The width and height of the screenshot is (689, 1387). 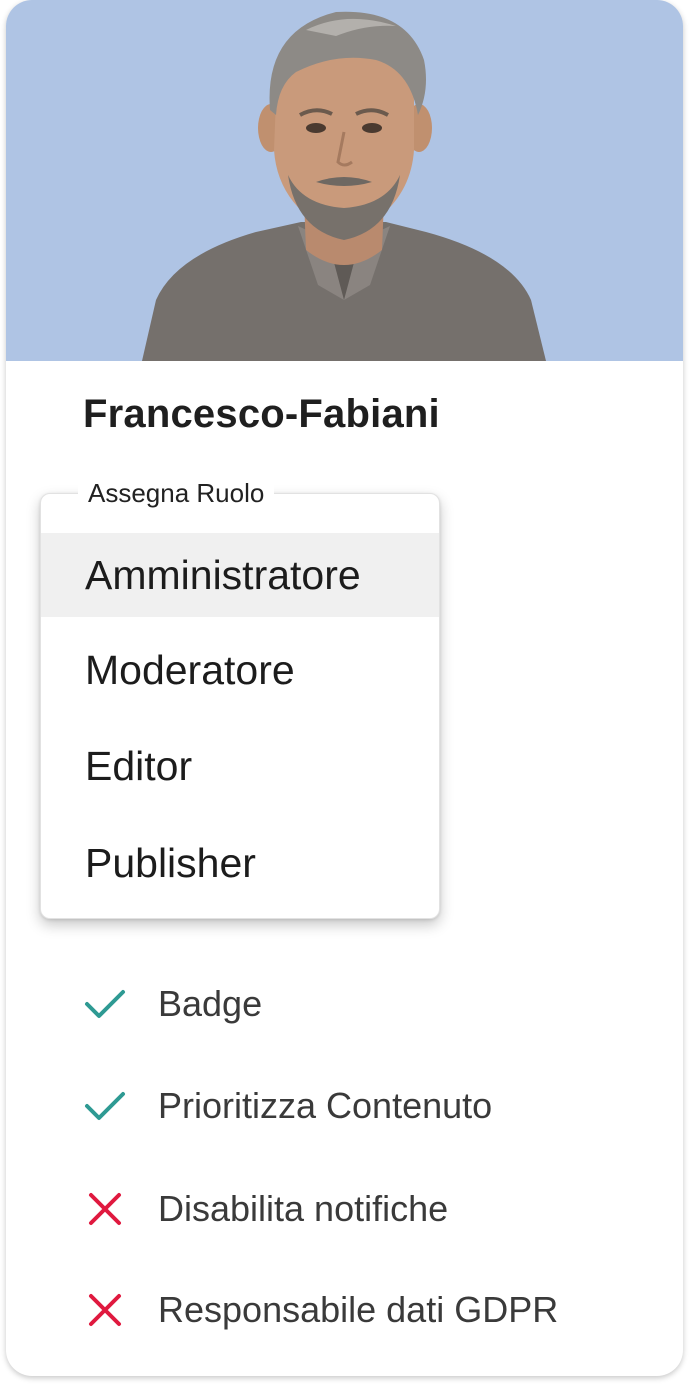 What do you see at coordinates (176, 493) in the screenshot?
I see `role-menu-label: Assegna Ruolo` at bounding box center [176, 493].